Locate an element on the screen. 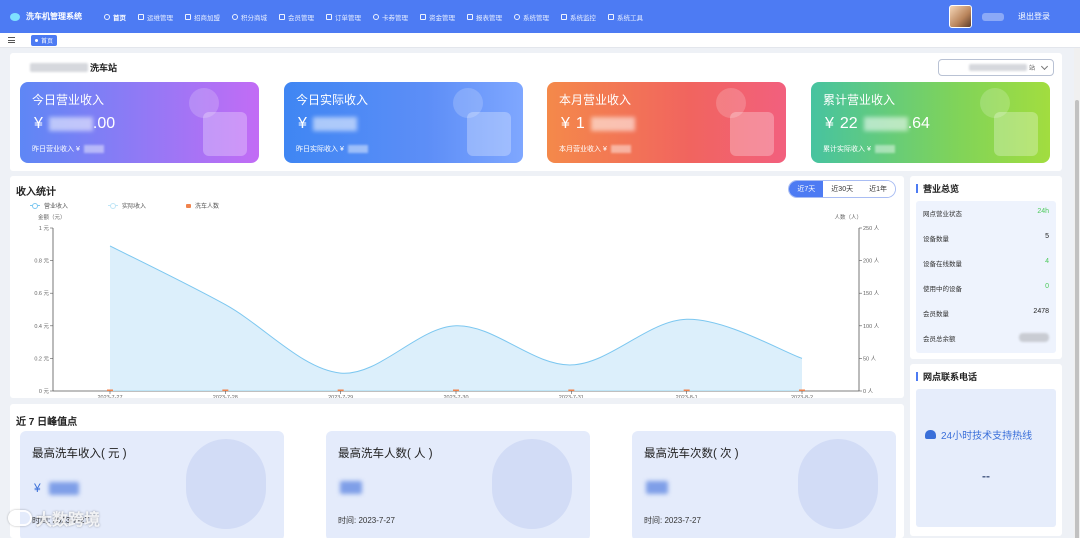  stat-card-sub: 昨日营业收入 ¥ is located at coordinates (68, 149).